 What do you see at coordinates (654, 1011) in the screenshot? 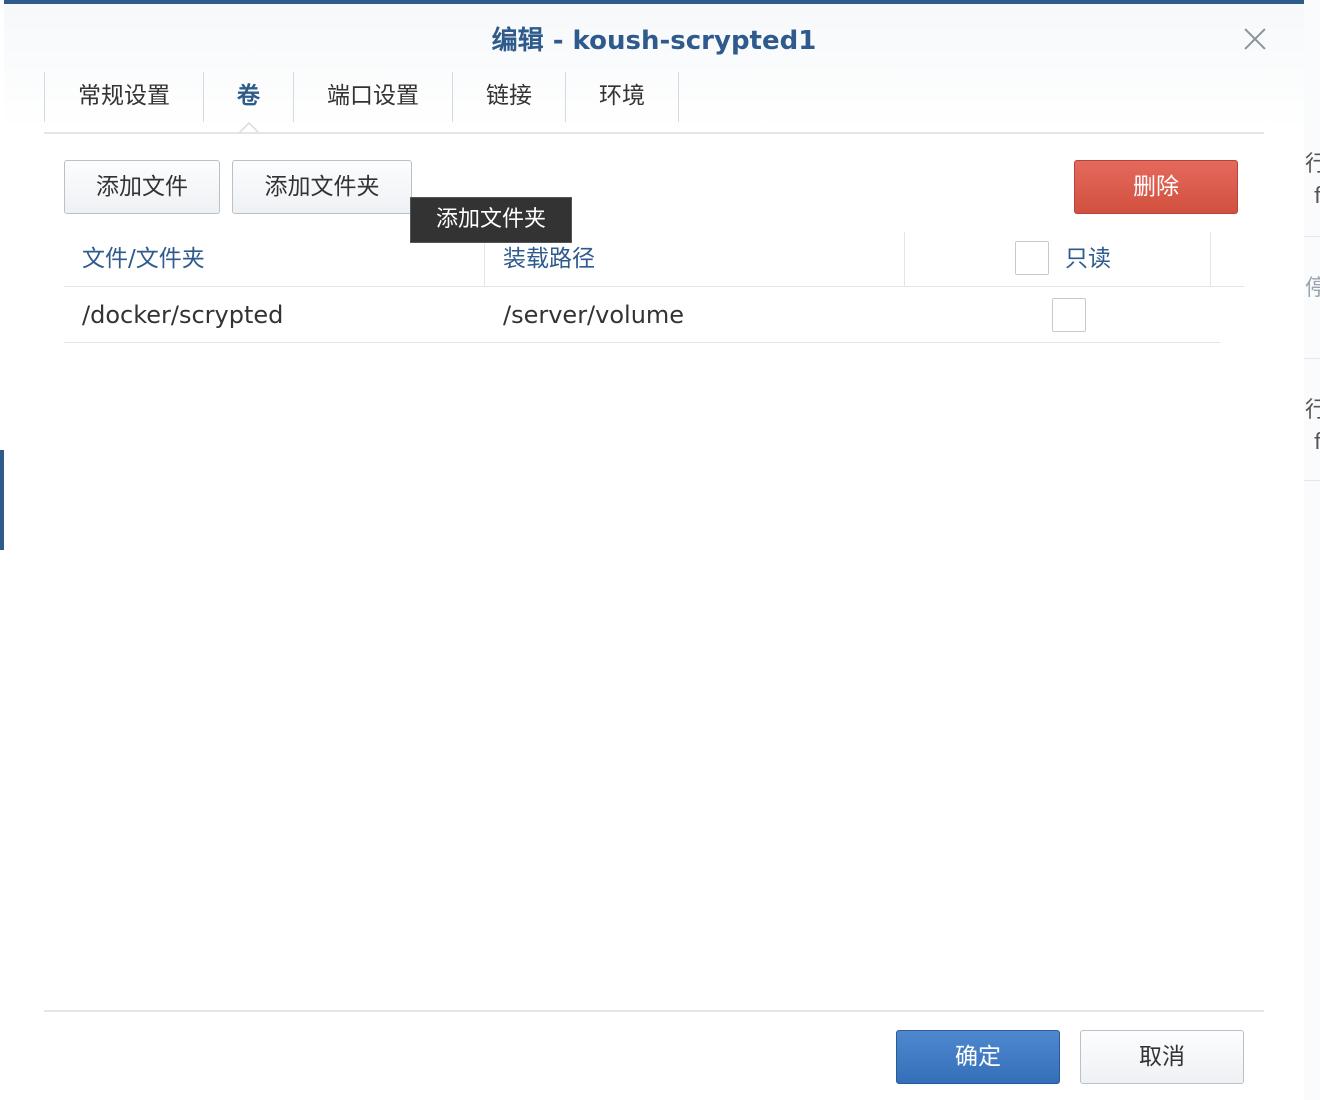
I see `footer-divider` at bounding box center [654, 1011].